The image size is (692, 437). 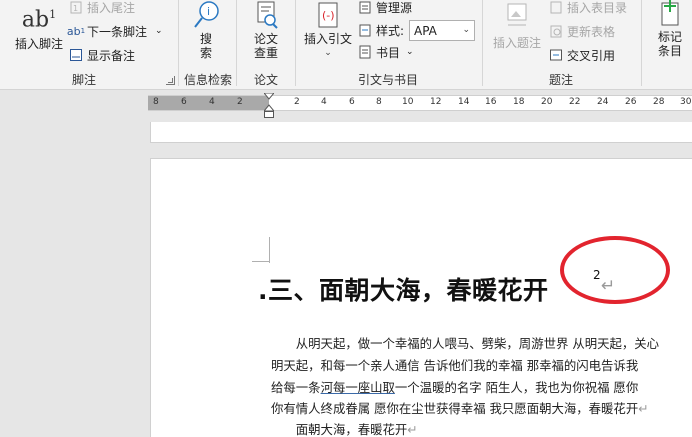 I want to click on insert-table-of-figures-button: 插入表目录, so click(x=587, y=8).